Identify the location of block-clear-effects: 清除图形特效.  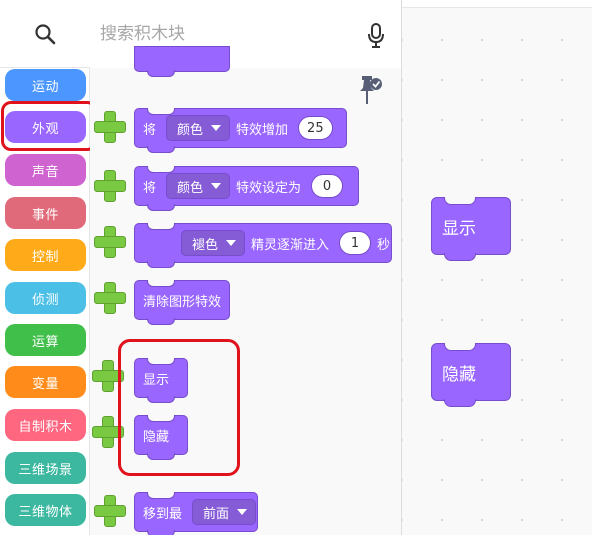
(182, 302).